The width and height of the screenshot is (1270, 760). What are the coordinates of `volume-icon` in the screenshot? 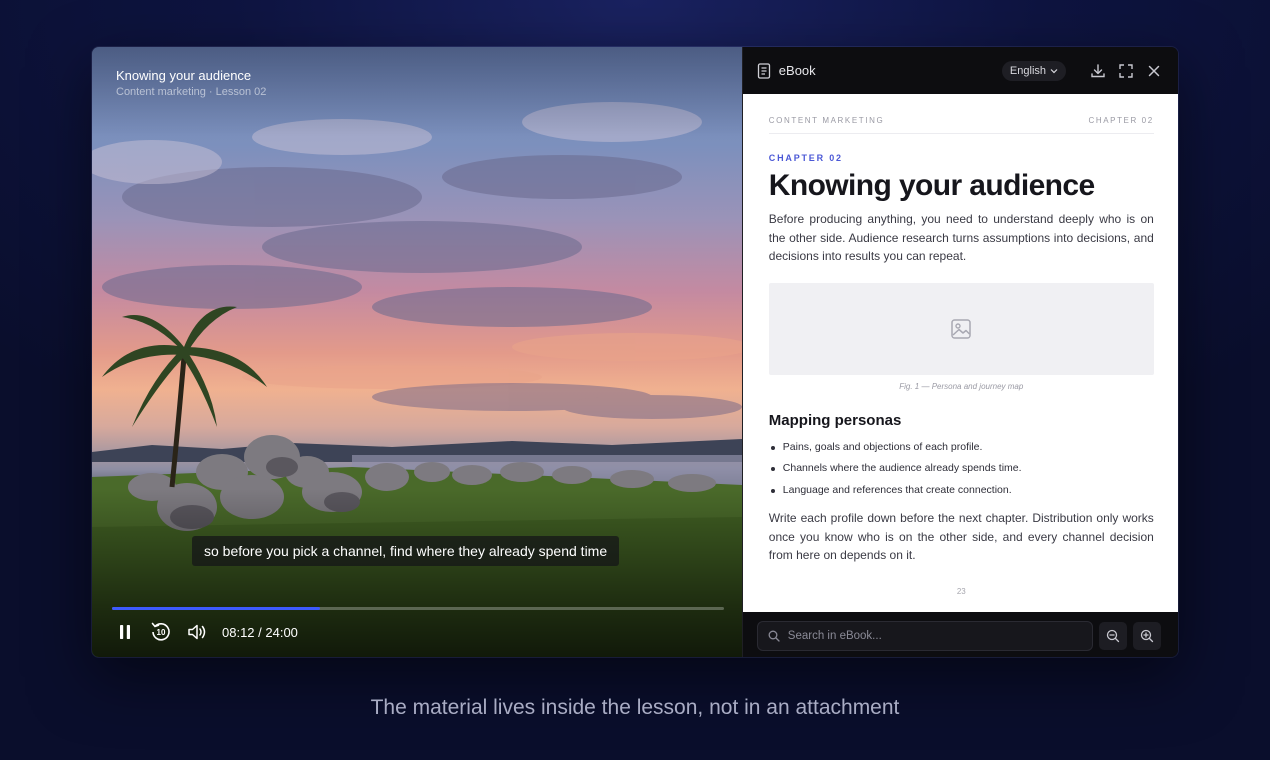 It's located at (197, 632).